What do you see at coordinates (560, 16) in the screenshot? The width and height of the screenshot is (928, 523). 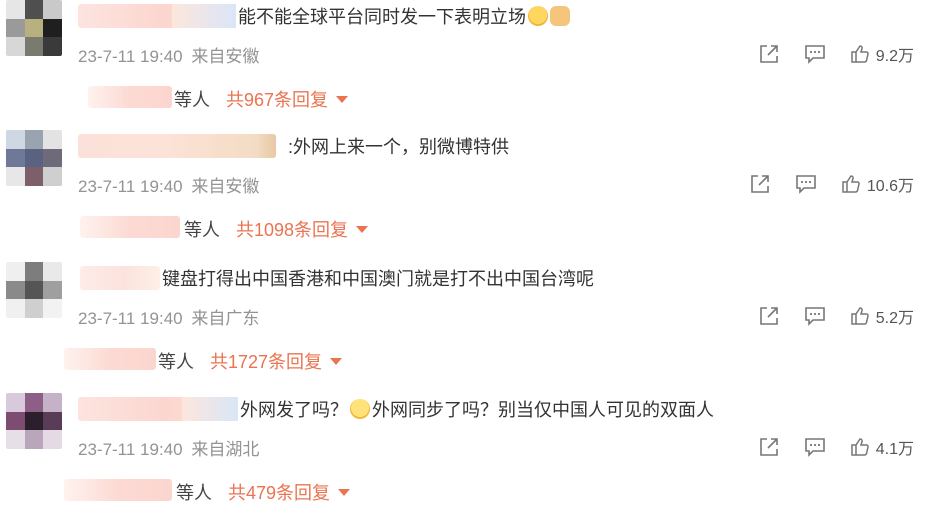 I see `rock-on-hand-emoji` at bounding box center [560, 16].